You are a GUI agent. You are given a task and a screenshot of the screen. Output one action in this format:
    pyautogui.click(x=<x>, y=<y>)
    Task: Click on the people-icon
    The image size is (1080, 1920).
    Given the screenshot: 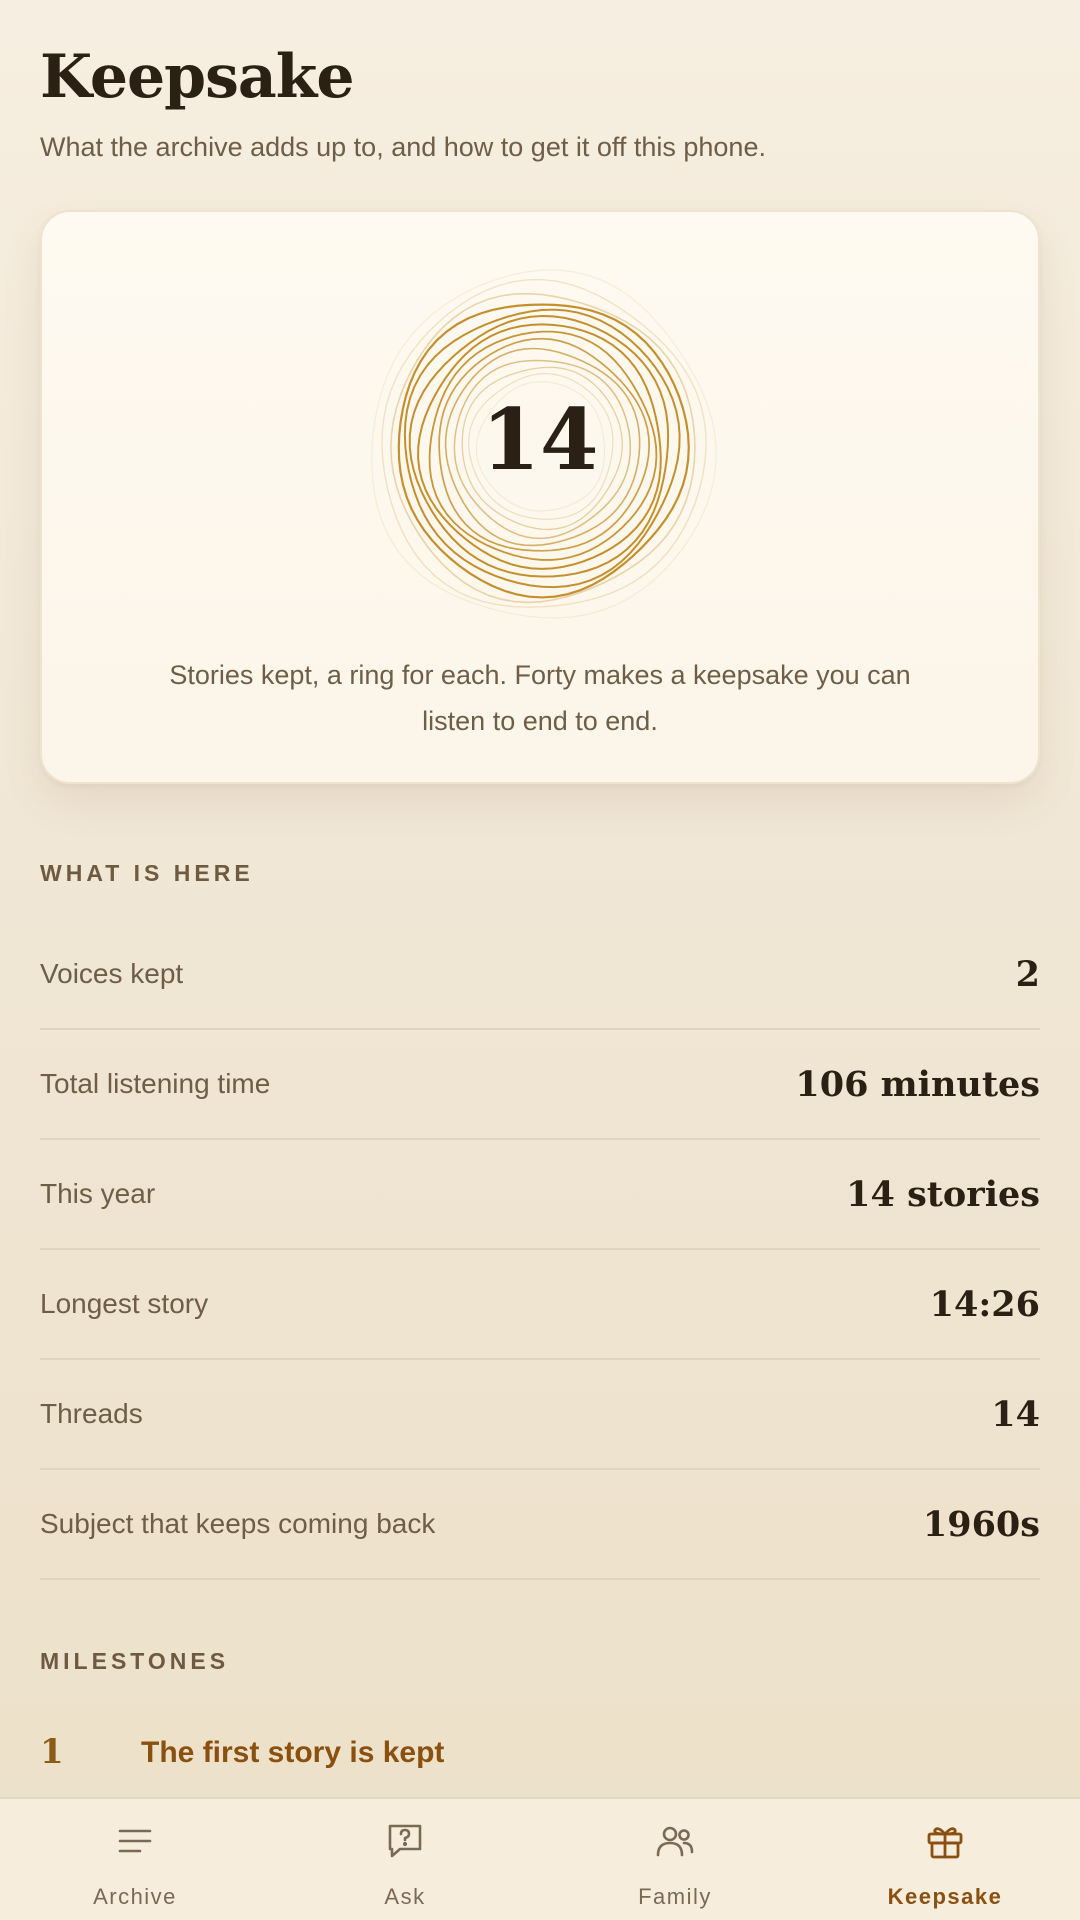 What is the action you would take?
    pyautogui.click(x=675, y=1841)
    